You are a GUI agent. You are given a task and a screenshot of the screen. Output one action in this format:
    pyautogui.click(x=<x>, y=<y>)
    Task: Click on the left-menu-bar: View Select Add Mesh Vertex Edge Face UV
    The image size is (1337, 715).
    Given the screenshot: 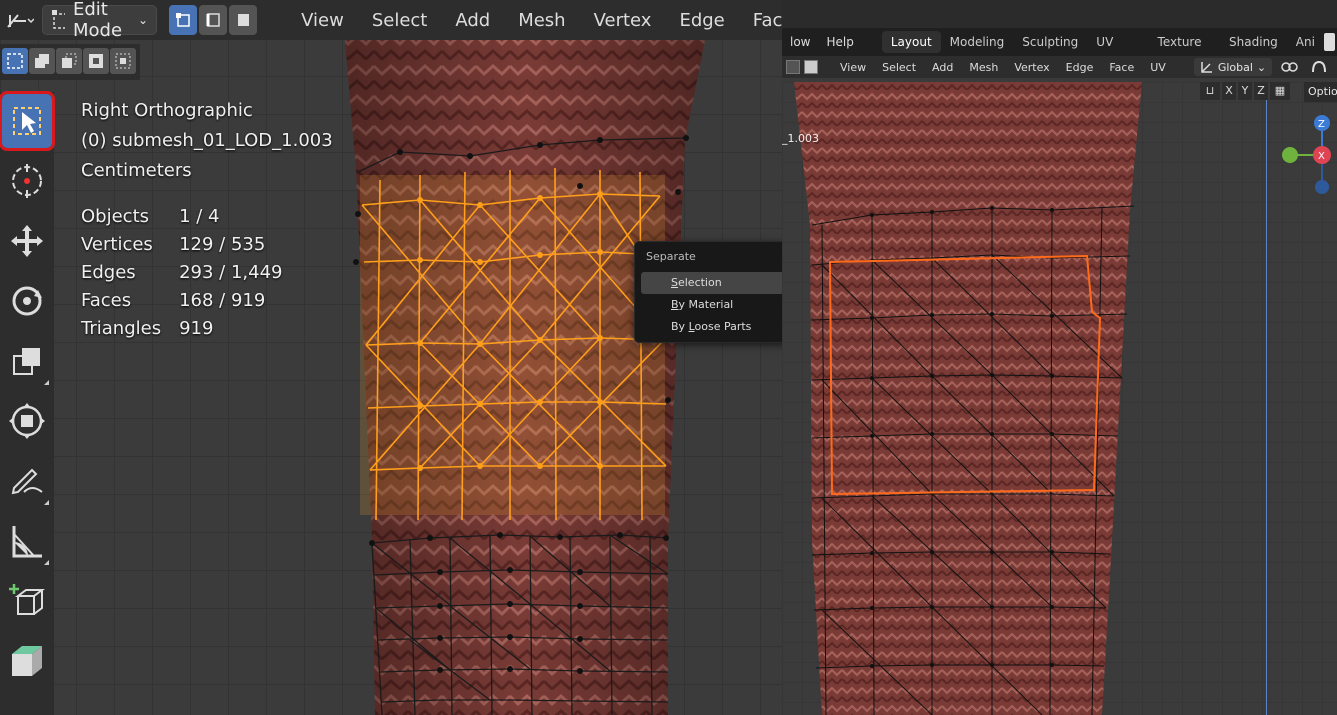 What is the action you would take?
    pyautogui.click(x=534, y=20)
    